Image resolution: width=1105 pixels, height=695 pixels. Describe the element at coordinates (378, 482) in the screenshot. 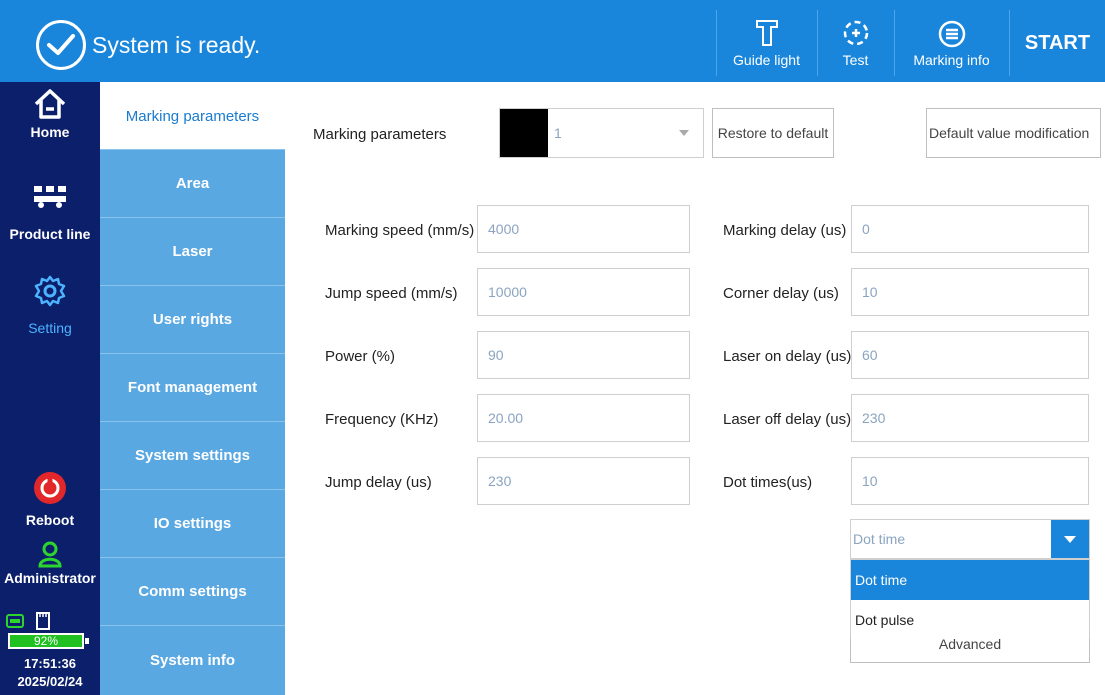

I see `field-label: Jump delay (us)` at that location.